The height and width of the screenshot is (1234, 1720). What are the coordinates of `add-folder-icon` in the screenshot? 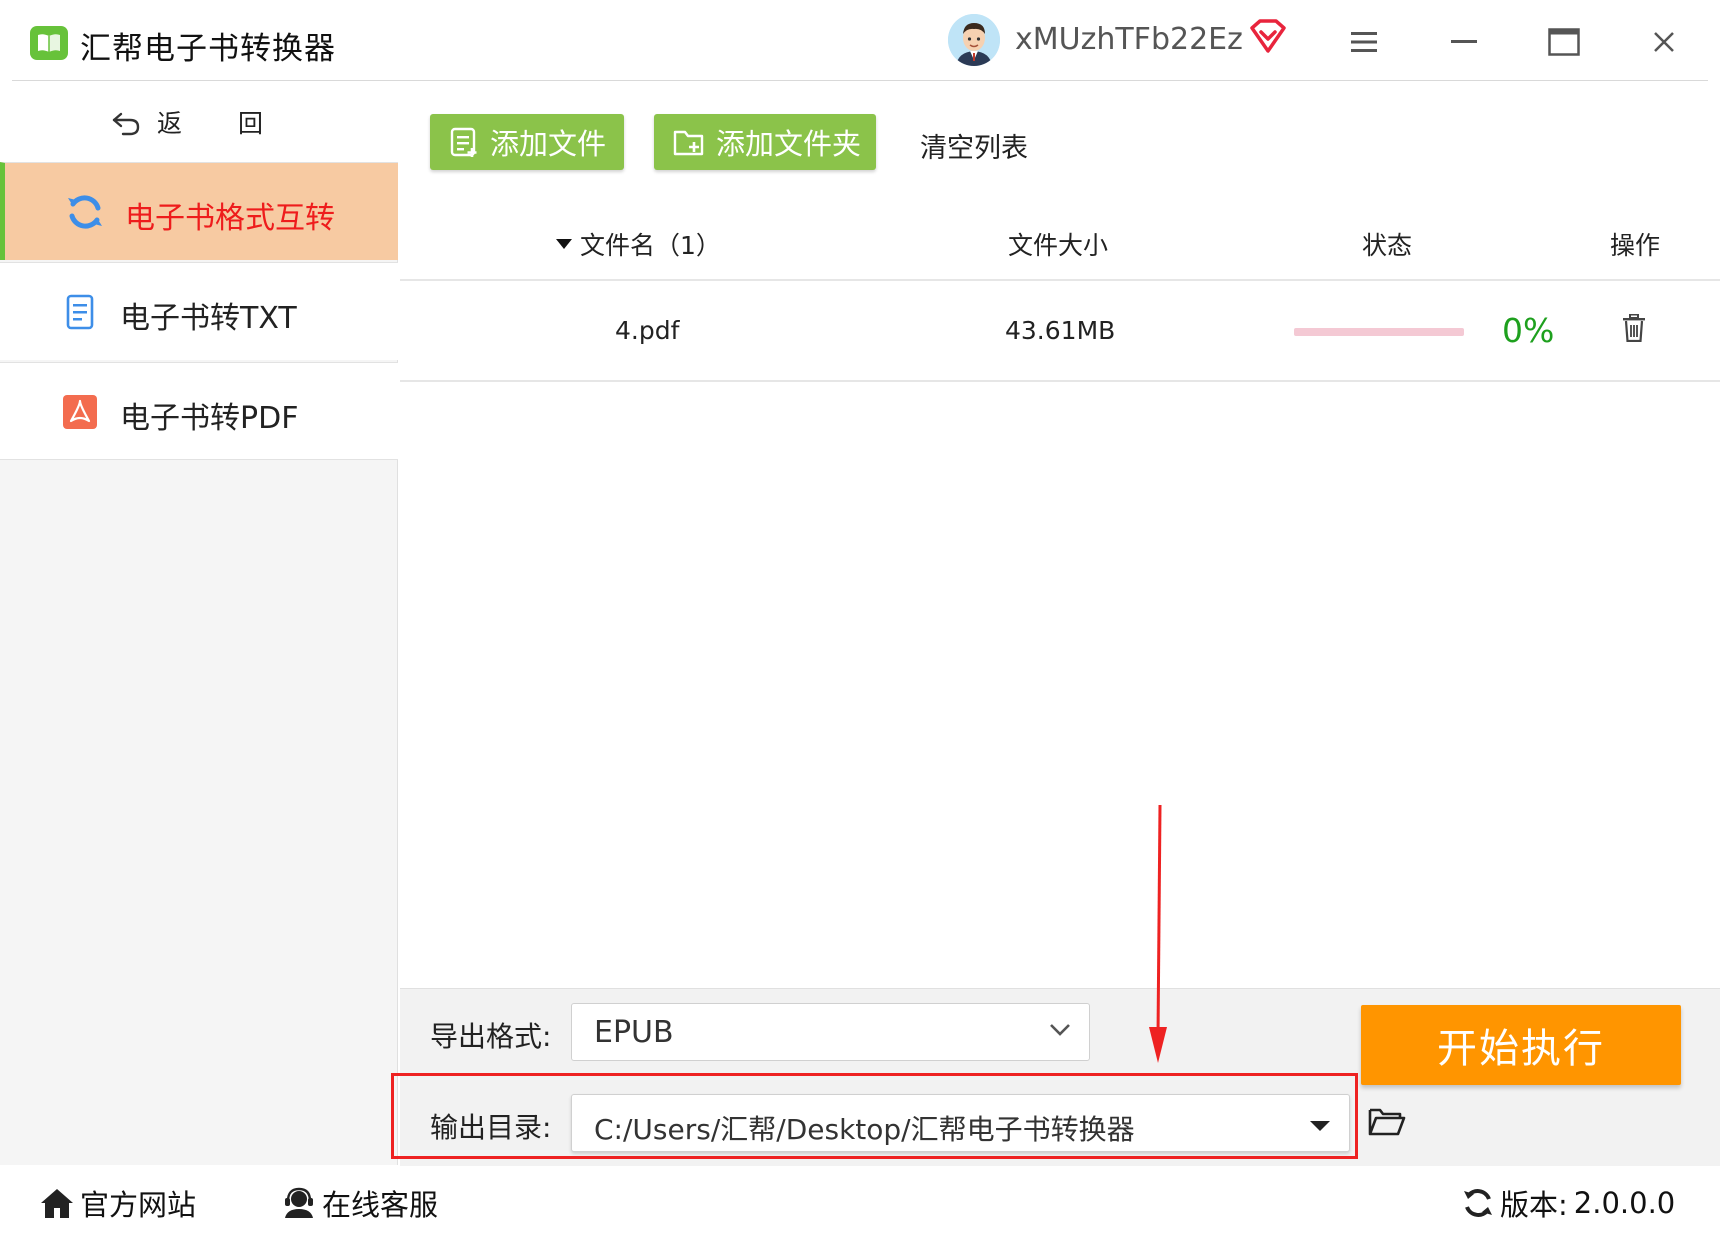 It's located at (688, 143).